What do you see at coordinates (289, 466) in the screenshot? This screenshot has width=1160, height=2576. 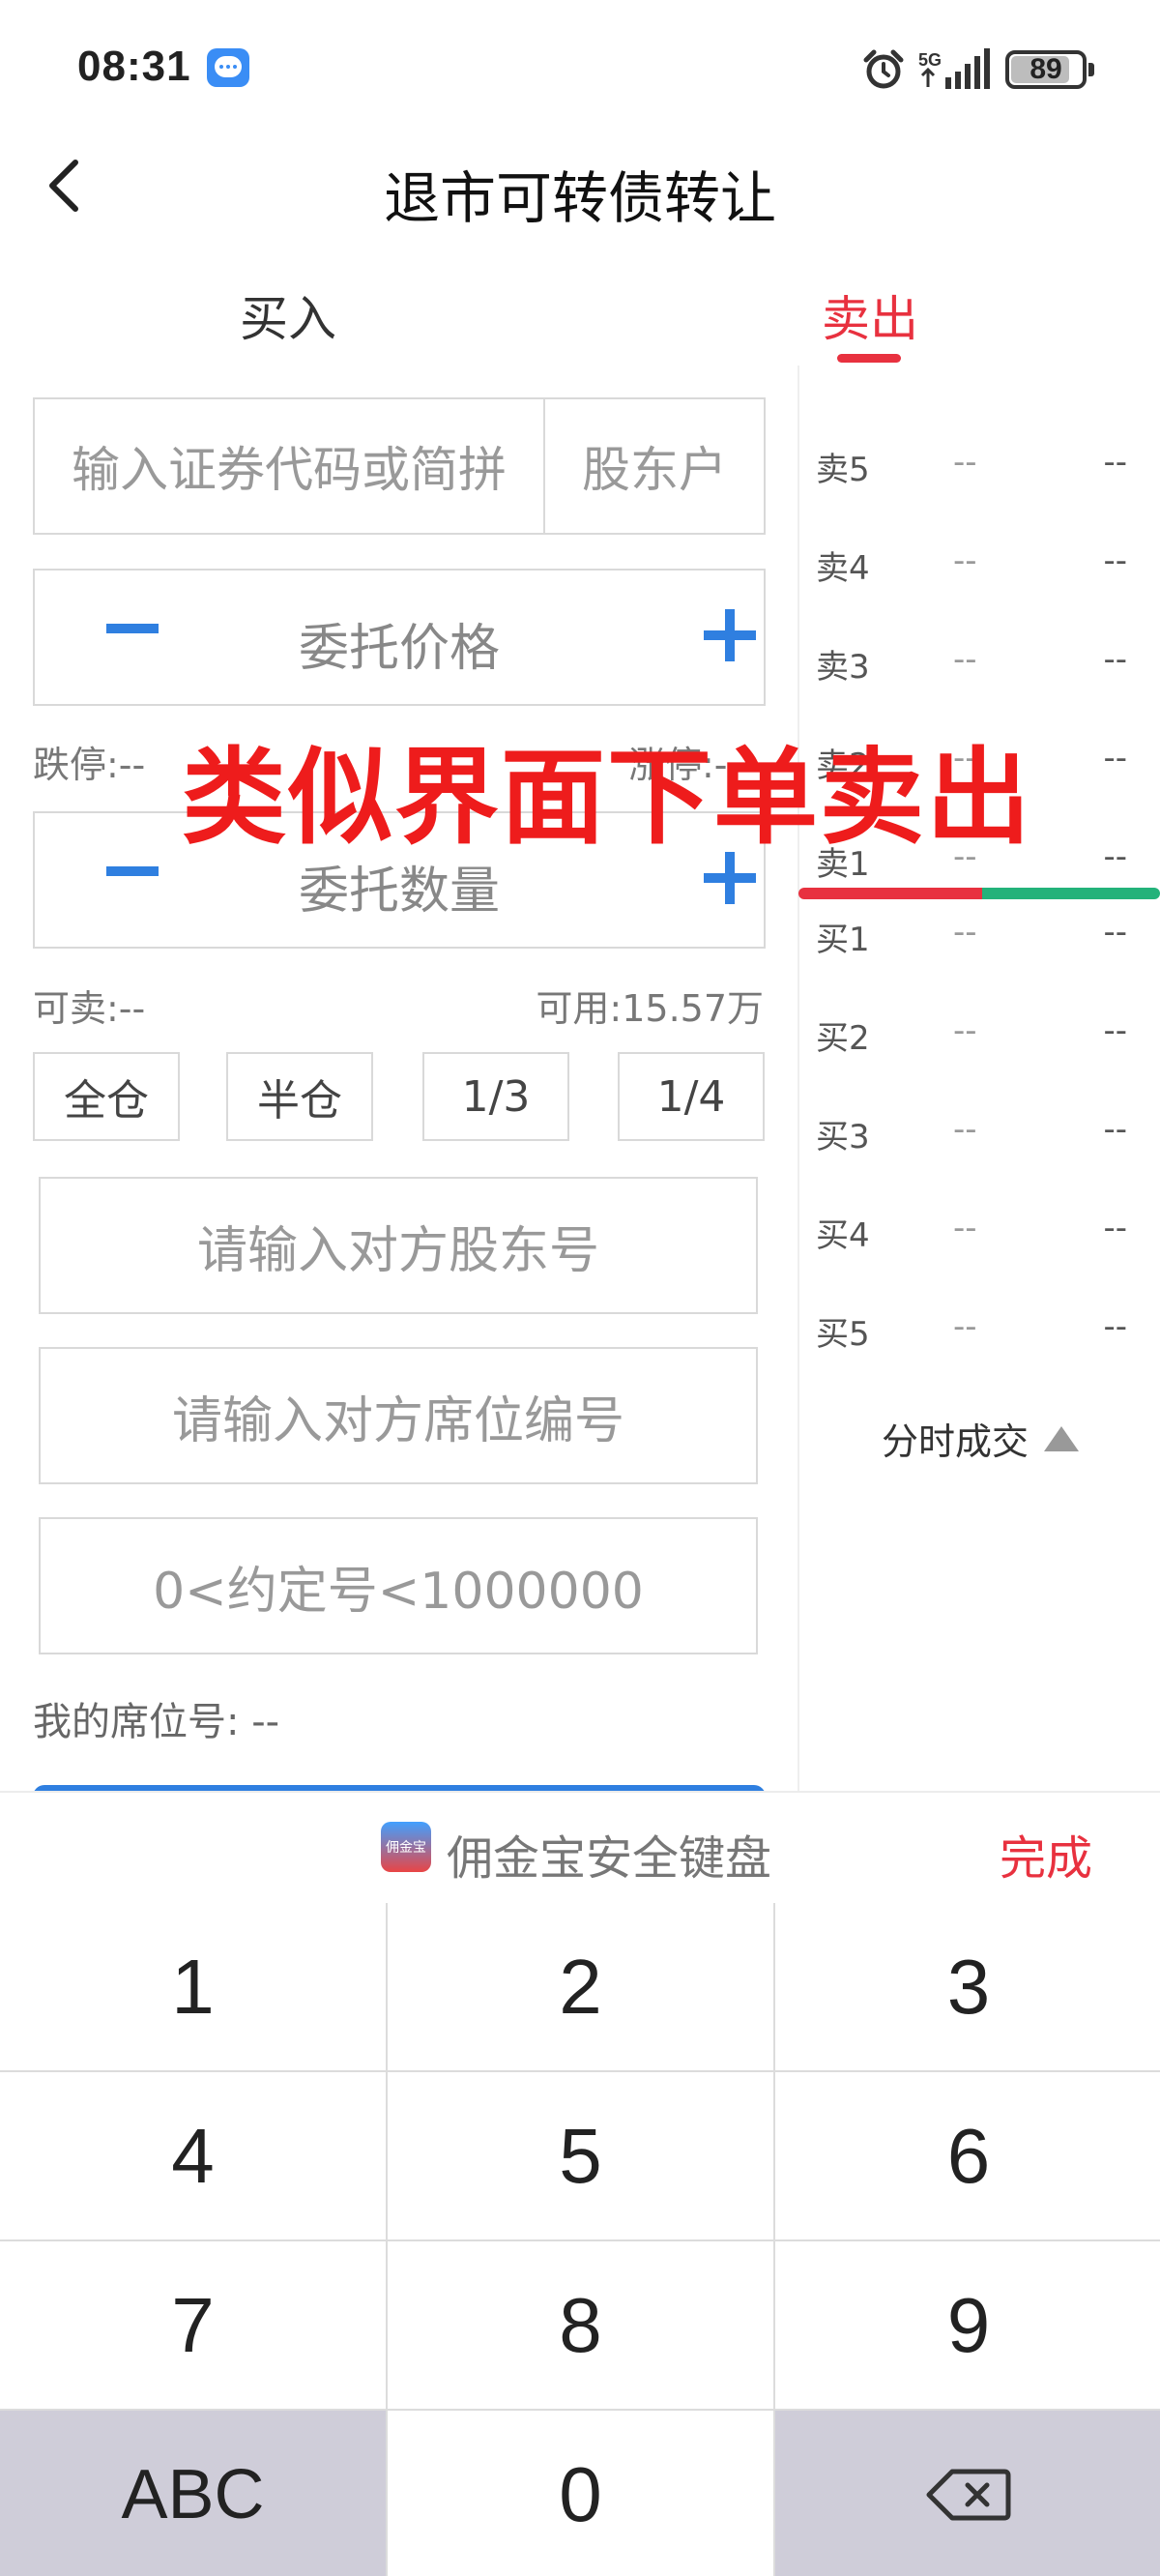 I see `security-code-input: 输入证券代码或简拼` at bounding box center [289, 466].